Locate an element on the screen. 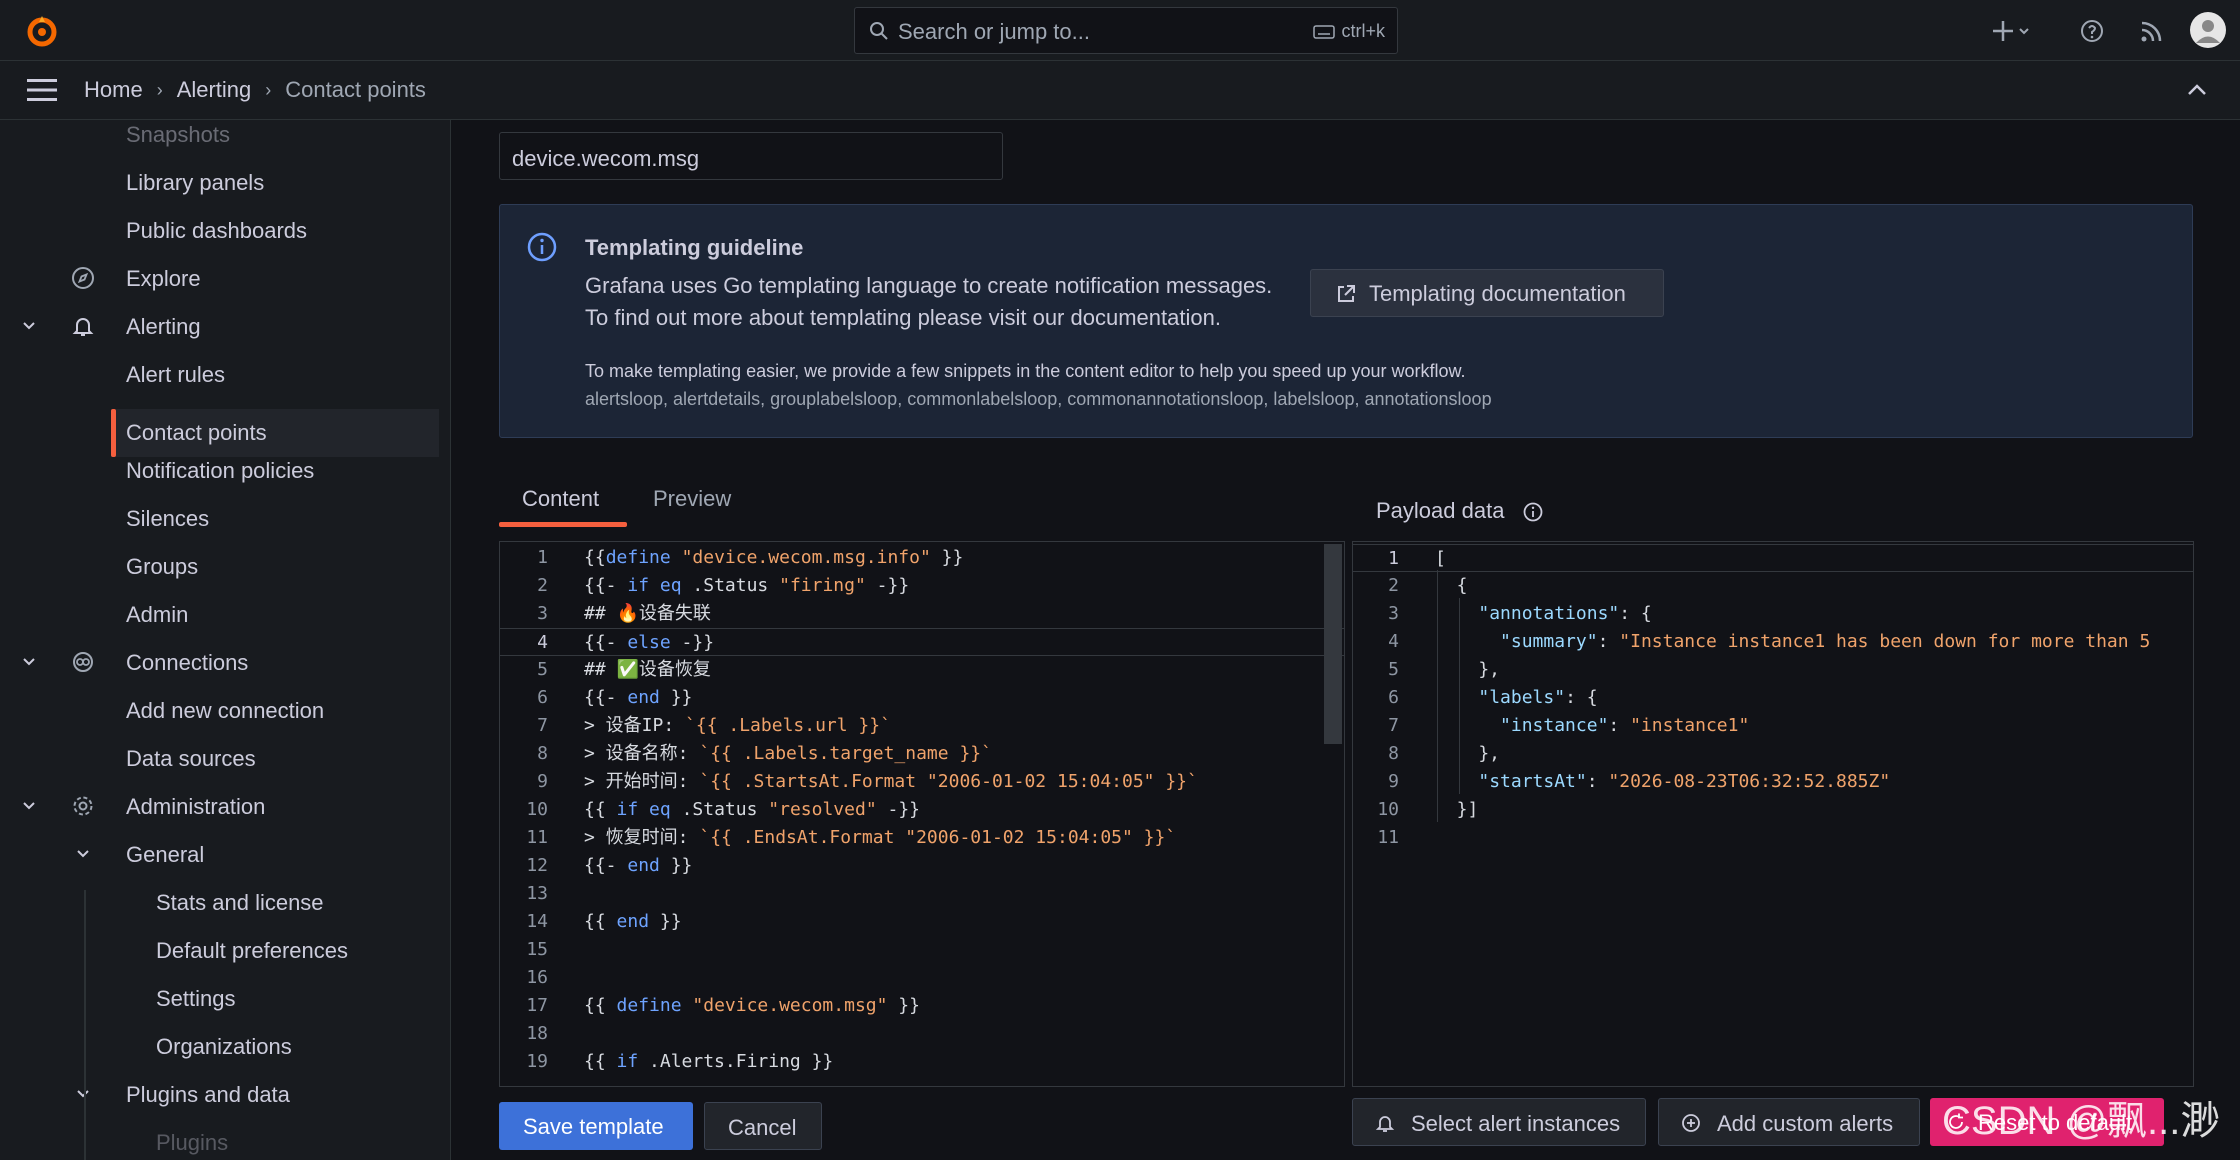 The height and width of the screenshot is (1160, 2240). code-line: 6 {{- end }} is located at coordinates (922, 698).